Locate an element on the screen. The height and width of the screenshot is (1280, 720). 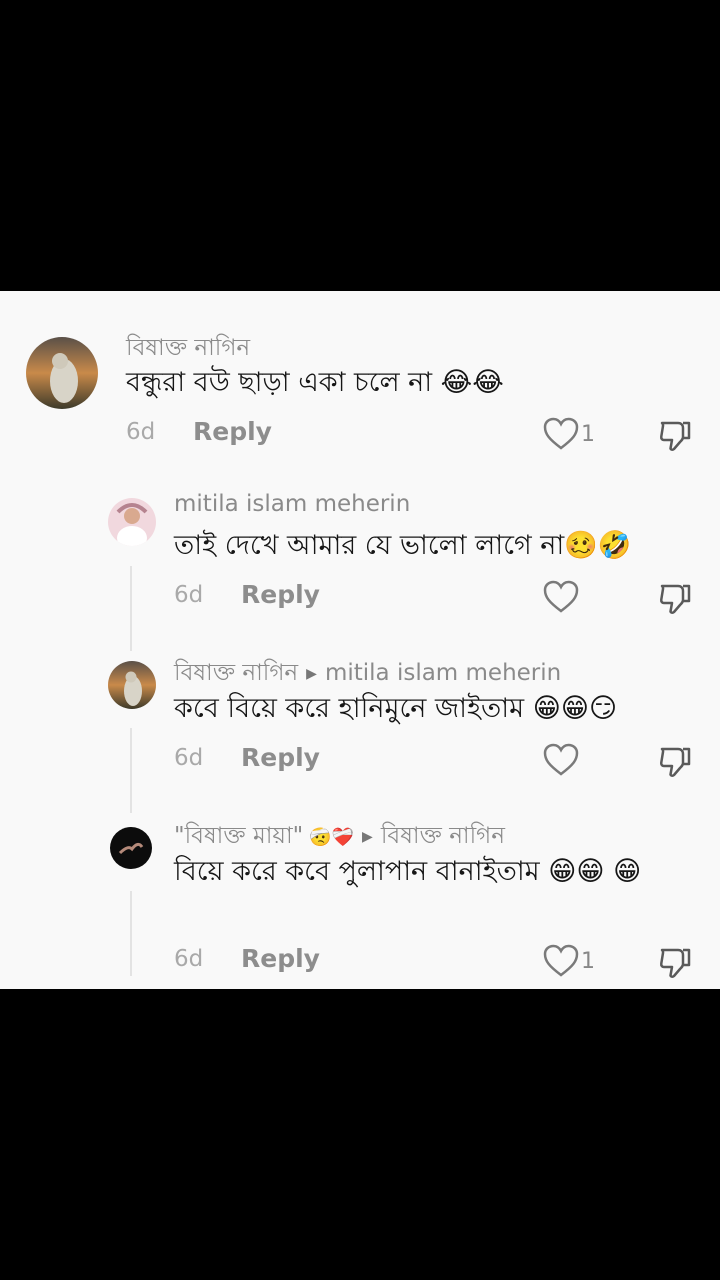
comment-text: কবে বিয়ে করে হানিমুনে জাইতাম 😁😁😏 is located at coordinates (396, 708).